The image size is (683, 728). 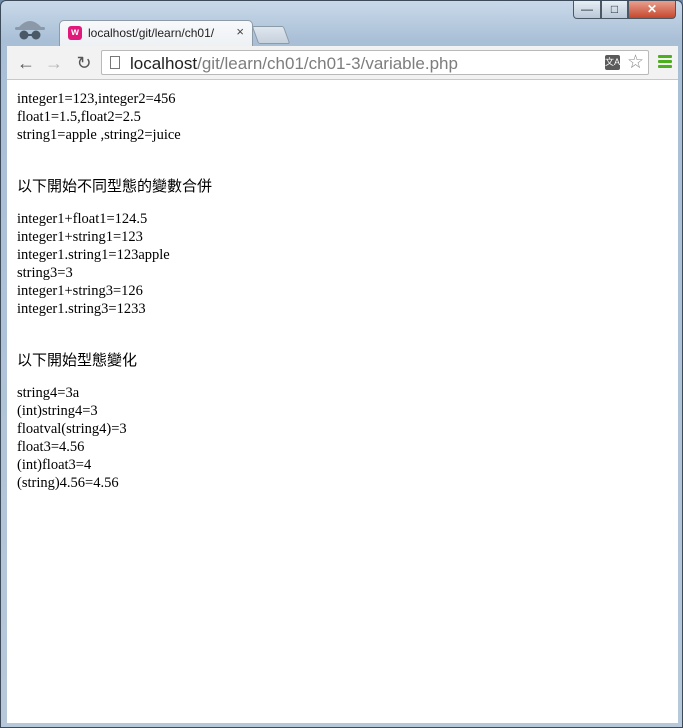 I want to click on output-line: integer1+string3=126, so click(x=80, y=291).